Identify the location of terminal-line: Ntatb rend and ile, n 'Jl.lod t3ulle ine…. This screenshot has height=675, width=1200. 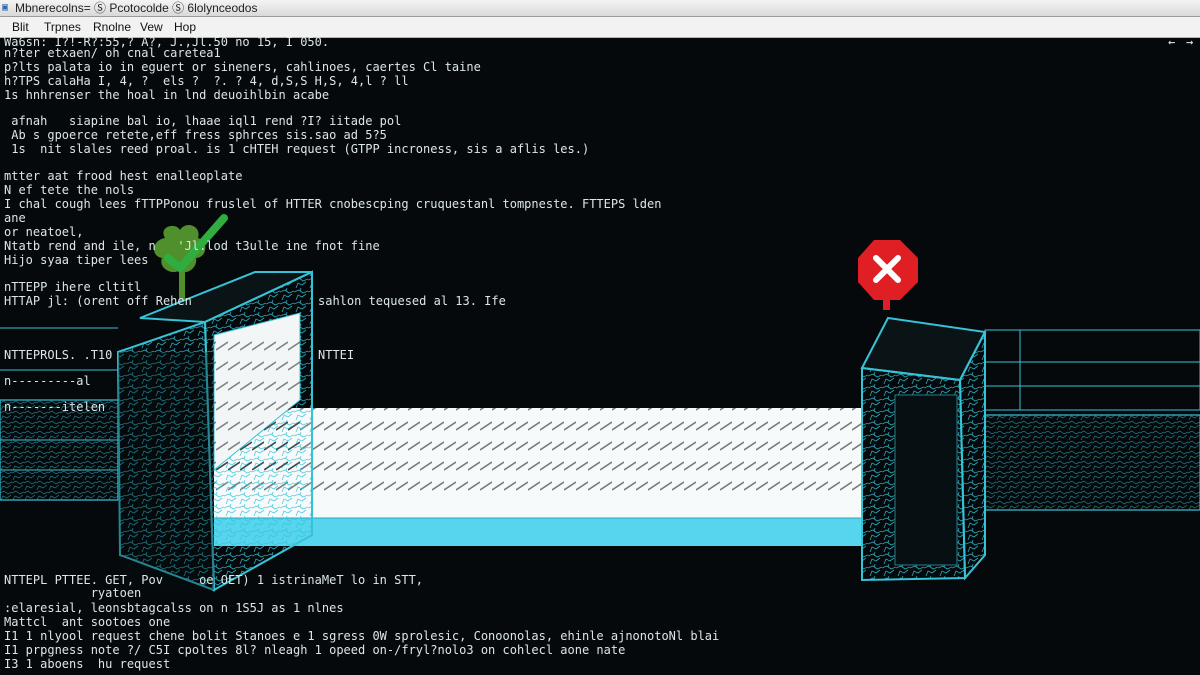
(192, 246).